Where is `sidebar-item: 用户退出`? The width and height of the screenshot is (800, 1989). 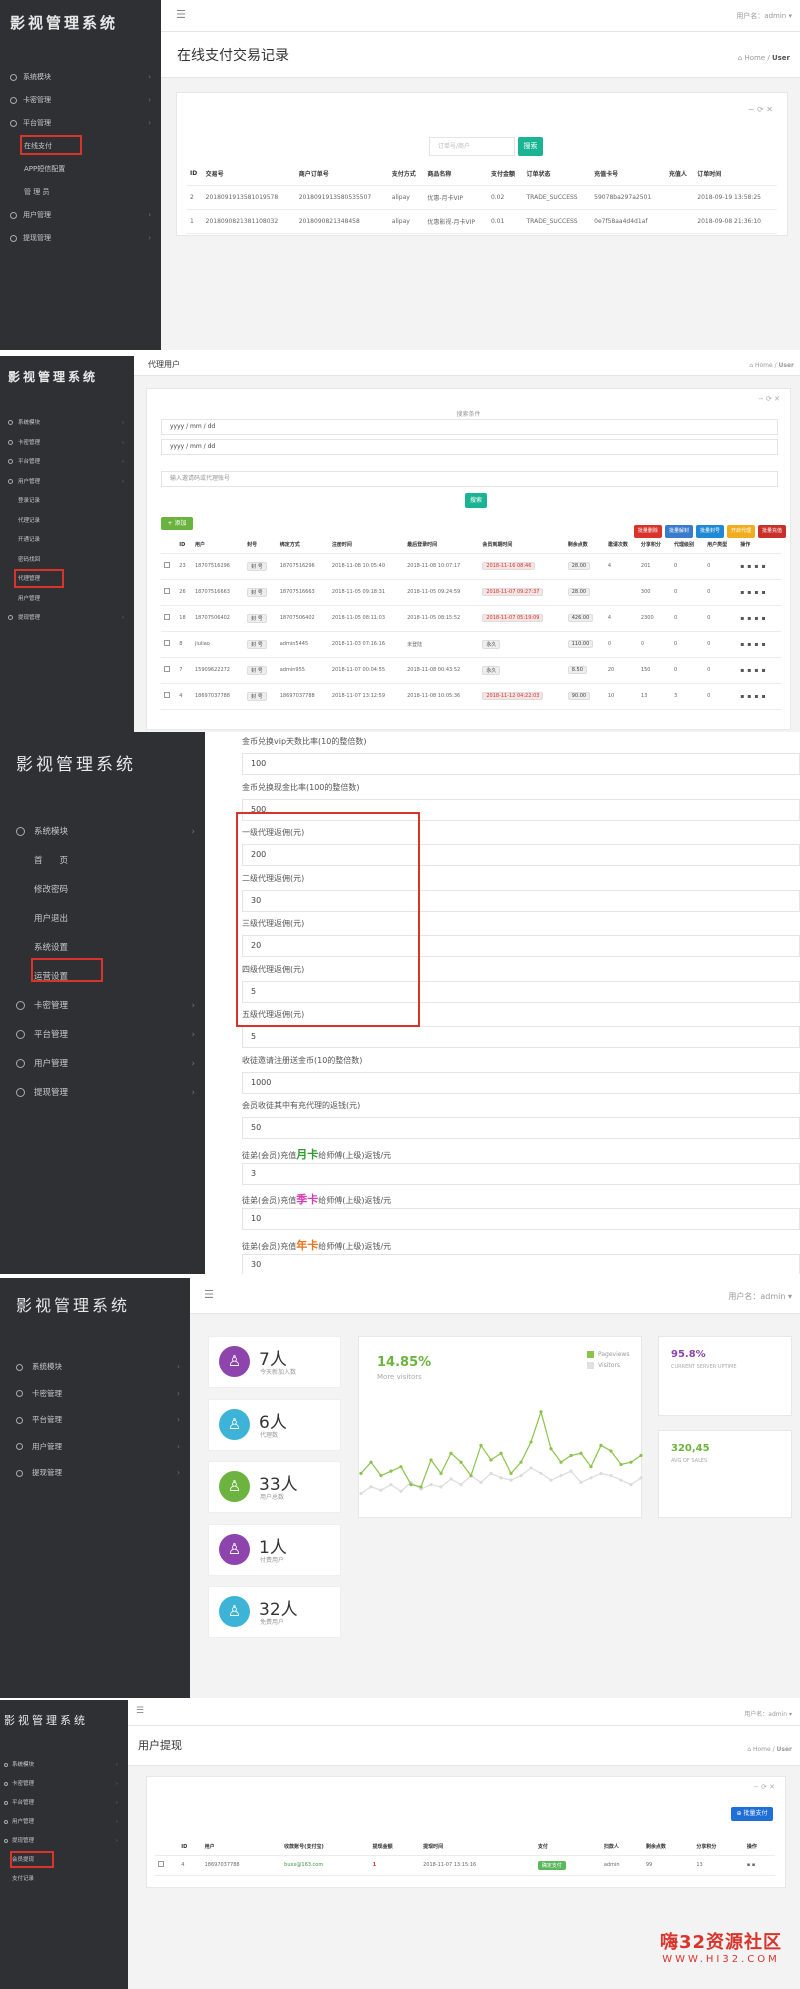 sidebar-item: 用户退出 is located at coordinates (102, 919).